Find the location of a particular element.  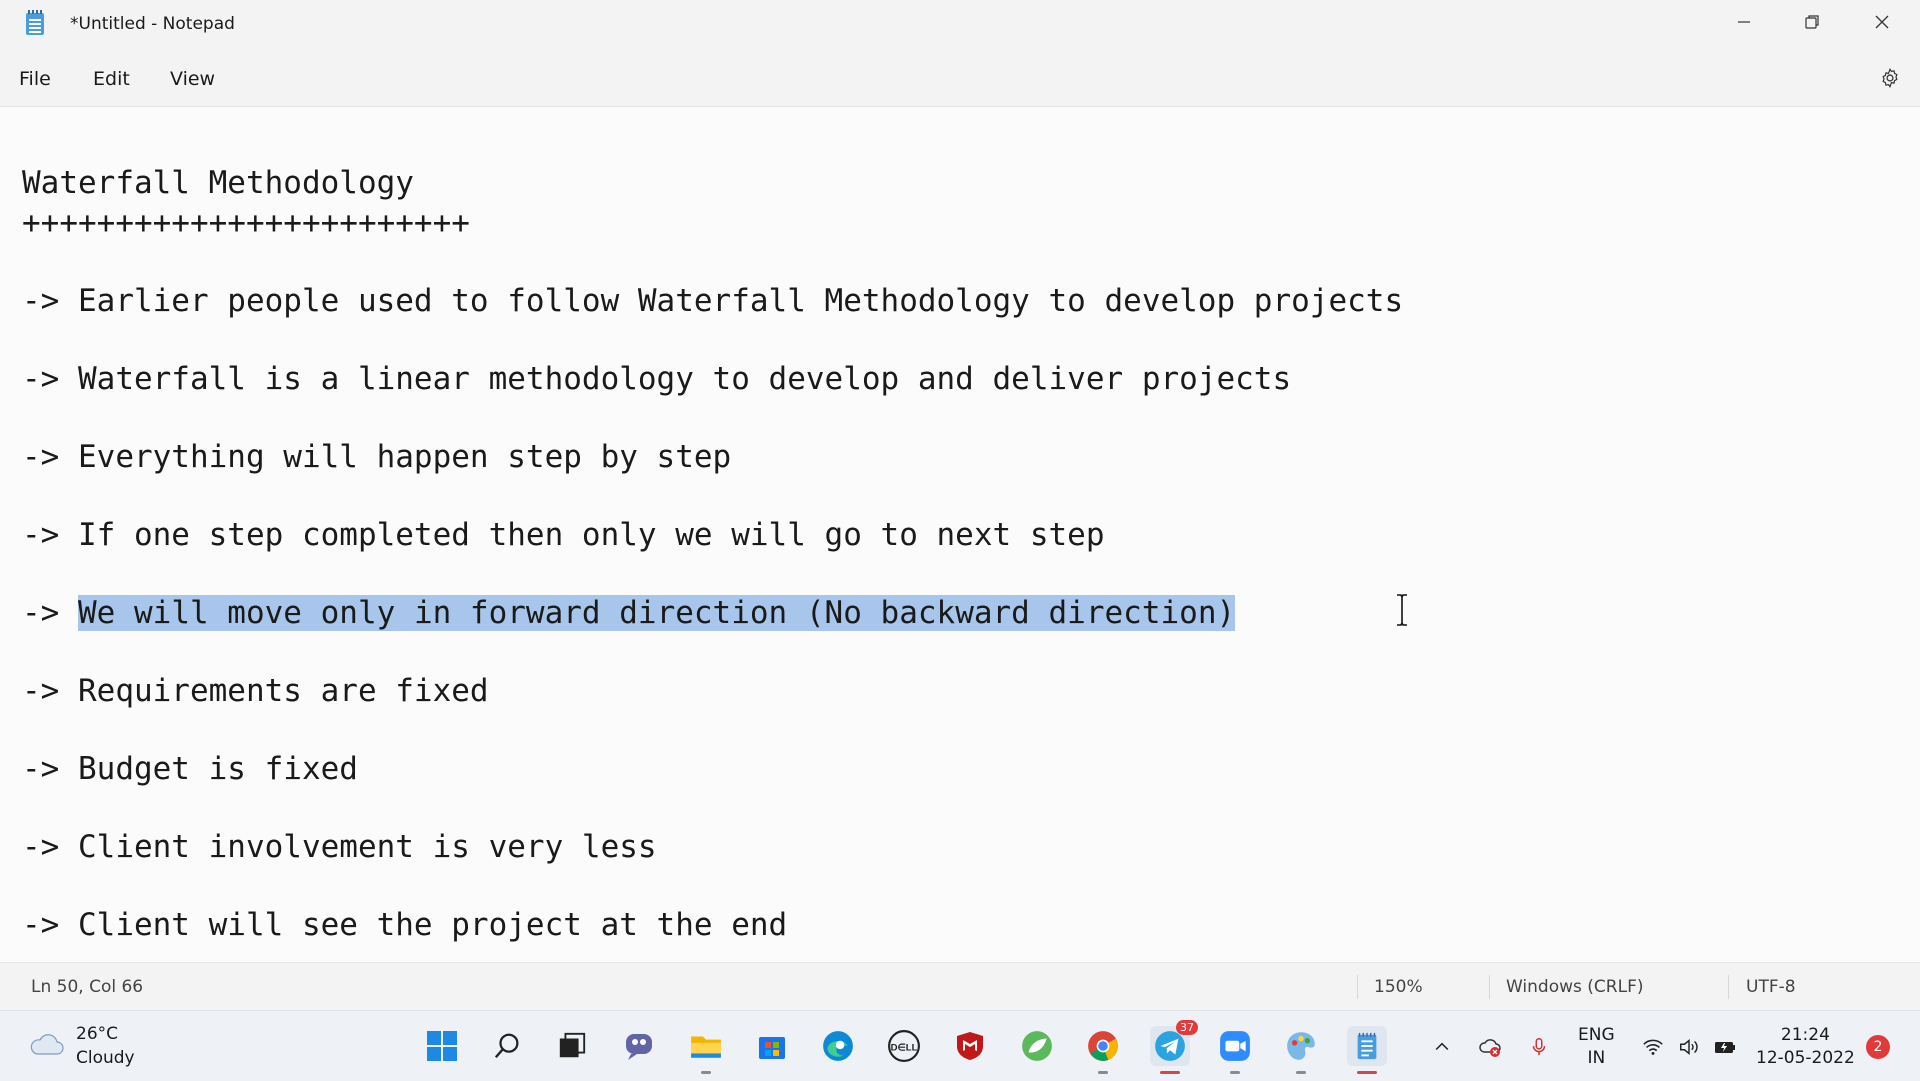

editor-line: Waterfall Methodology is located at coordinates (218, 183).